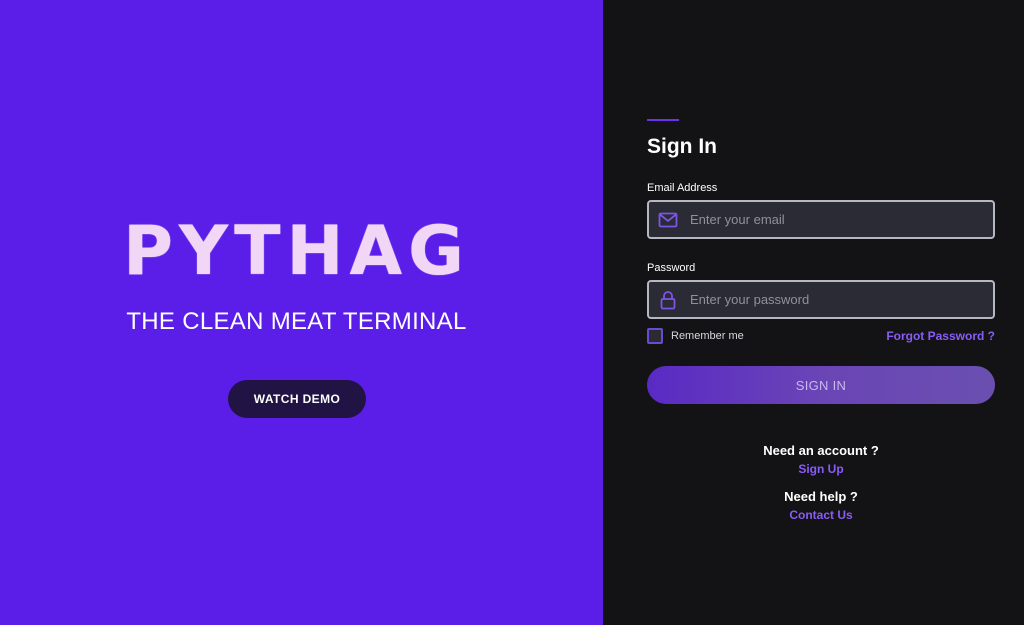 This screenshot has width=1024, height=625. Describe the element at coordinates (682, 188) in the screenshot. I see `email-label: Email Address` at that location.